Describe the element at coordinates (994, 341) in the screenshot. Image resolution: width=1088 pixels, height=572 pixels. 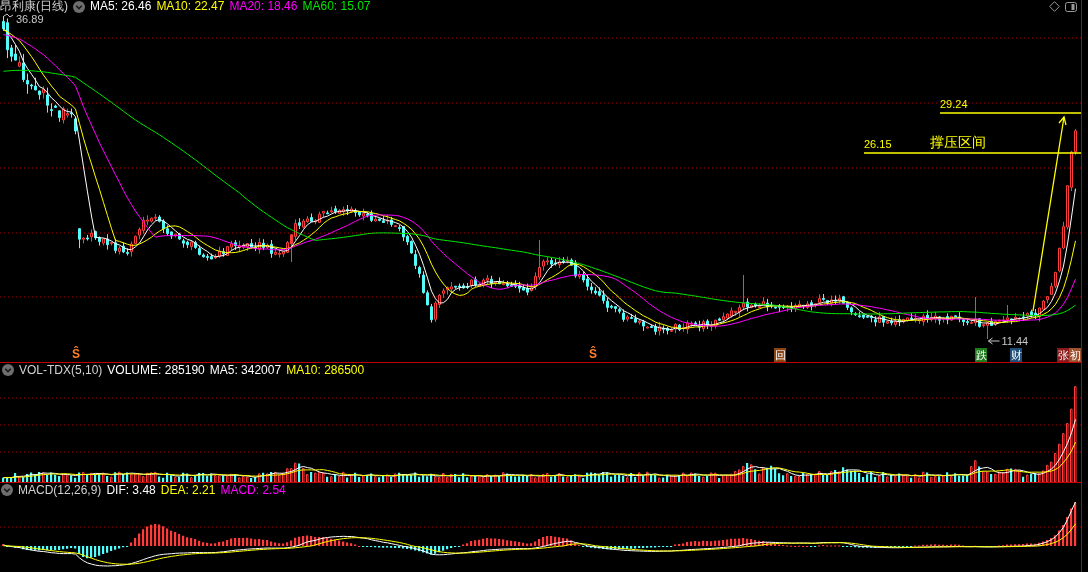
I see `low-price-arrow` at that location.